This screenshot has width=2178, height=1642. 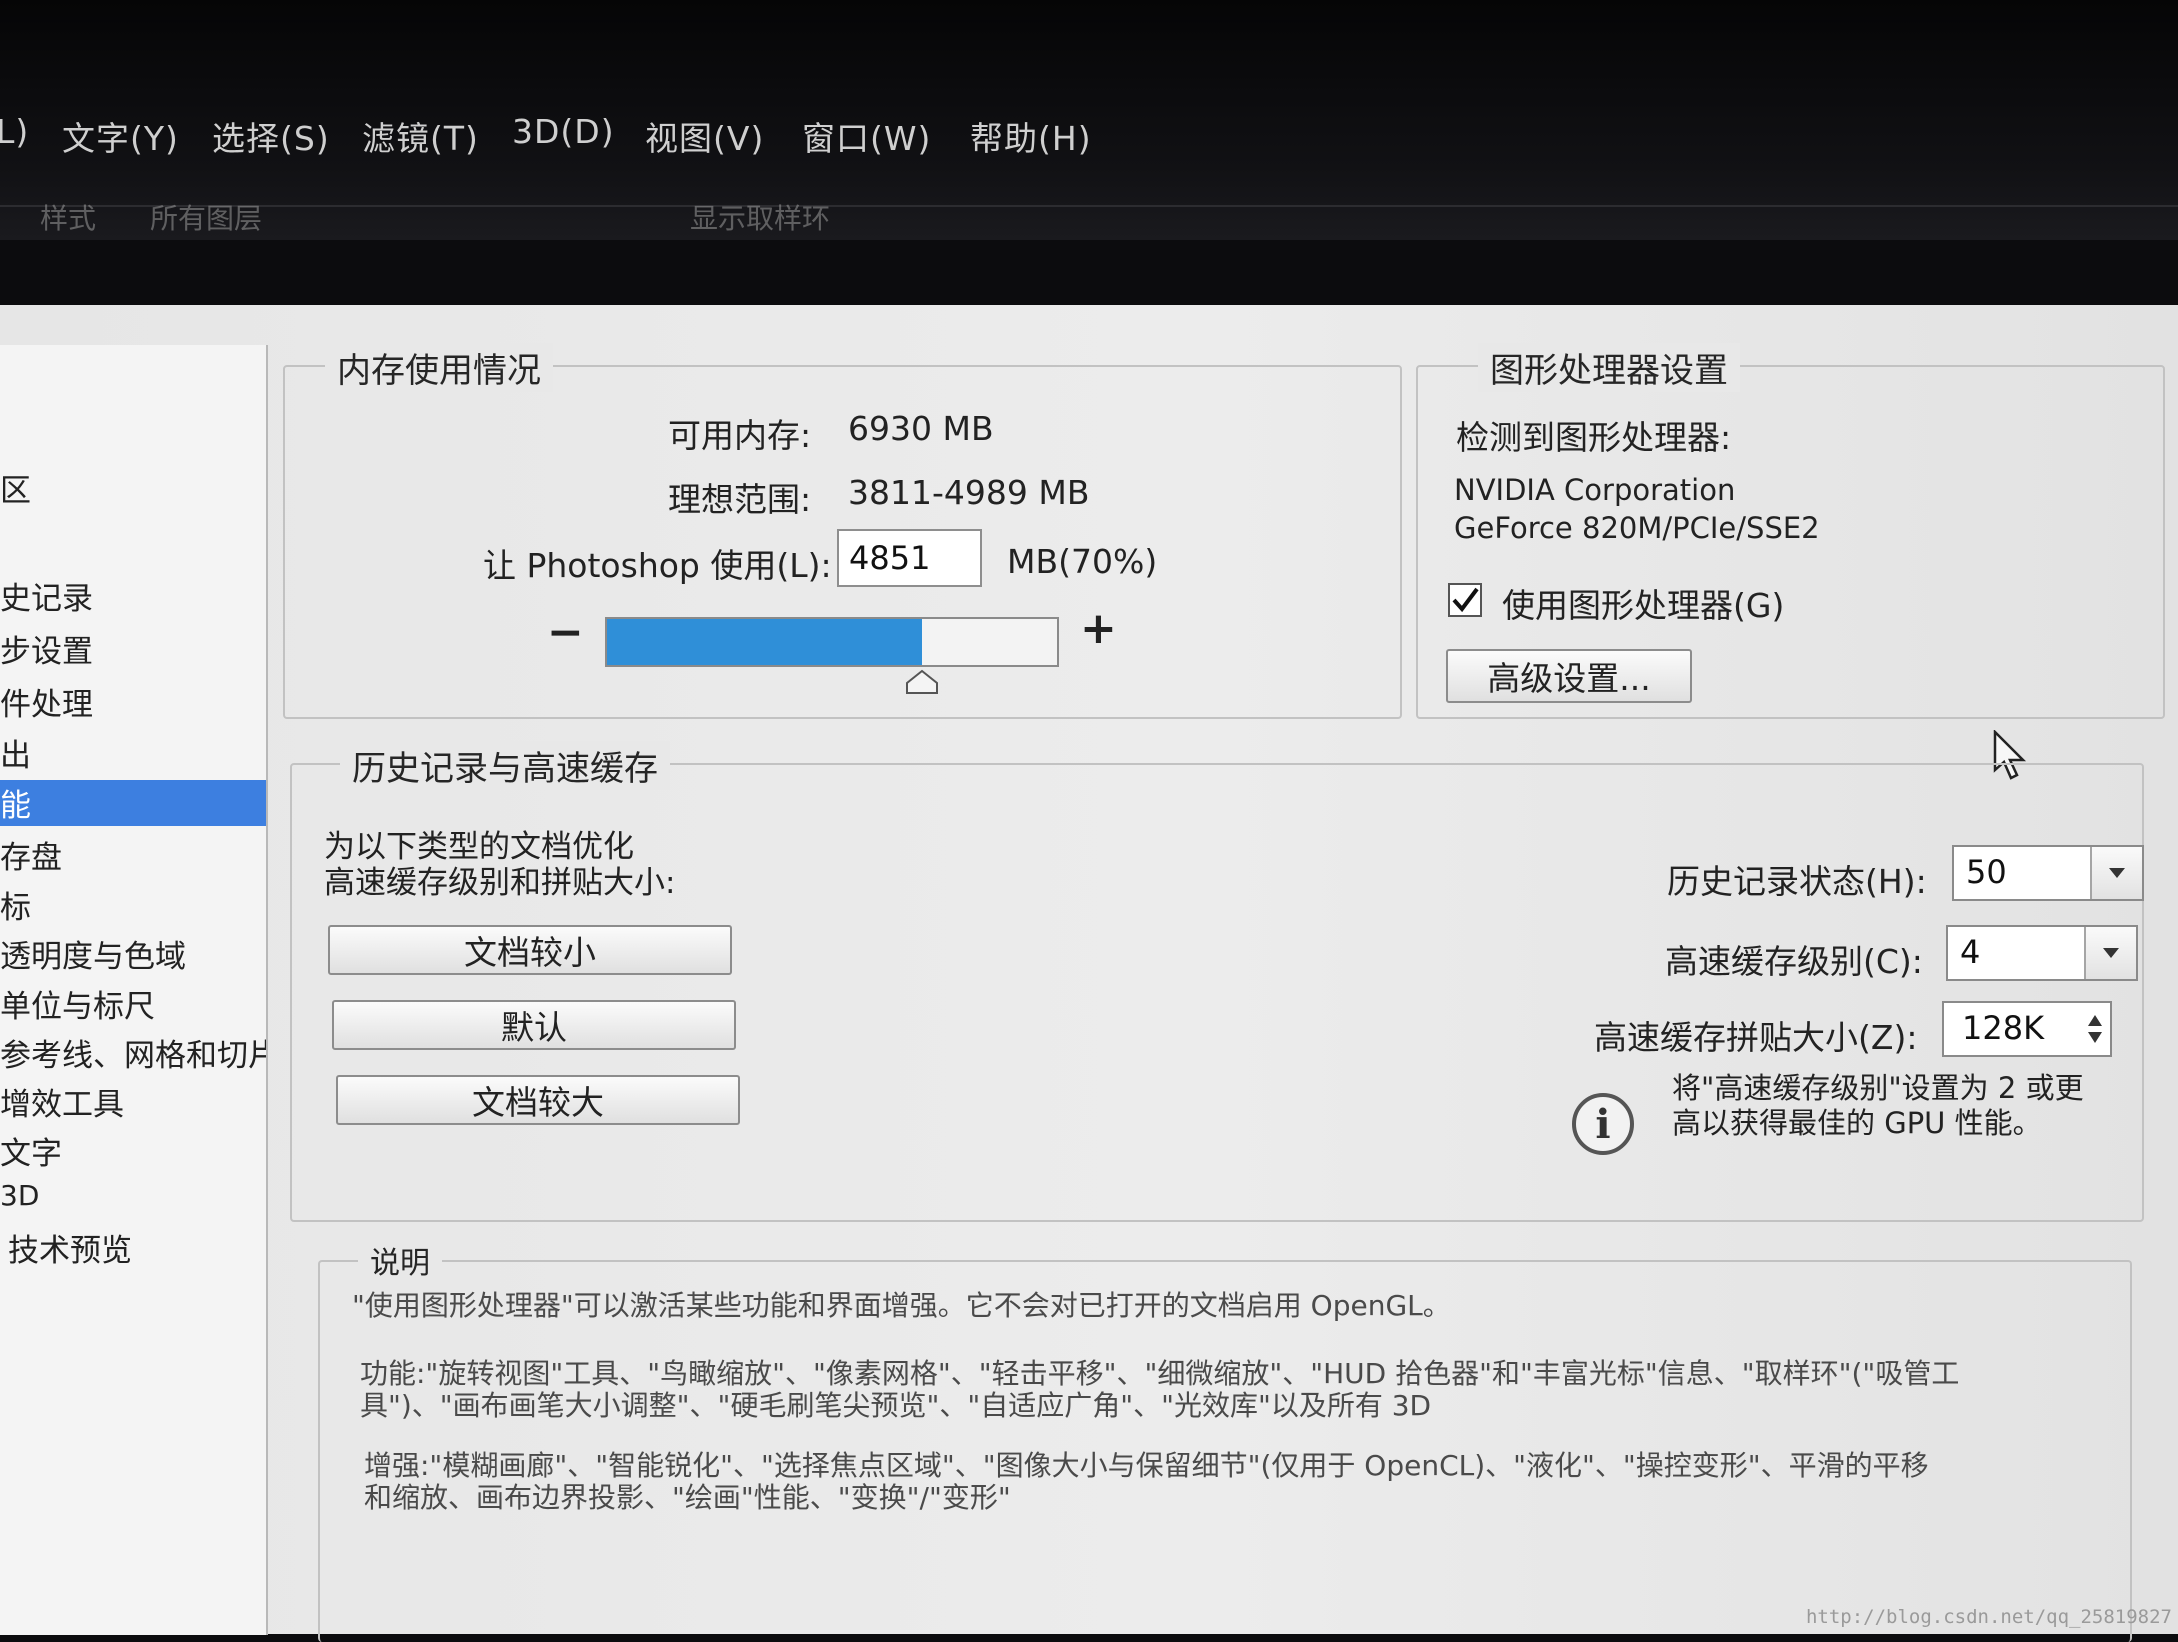 I want to click on memory-slider, so click(x=832, y=642).